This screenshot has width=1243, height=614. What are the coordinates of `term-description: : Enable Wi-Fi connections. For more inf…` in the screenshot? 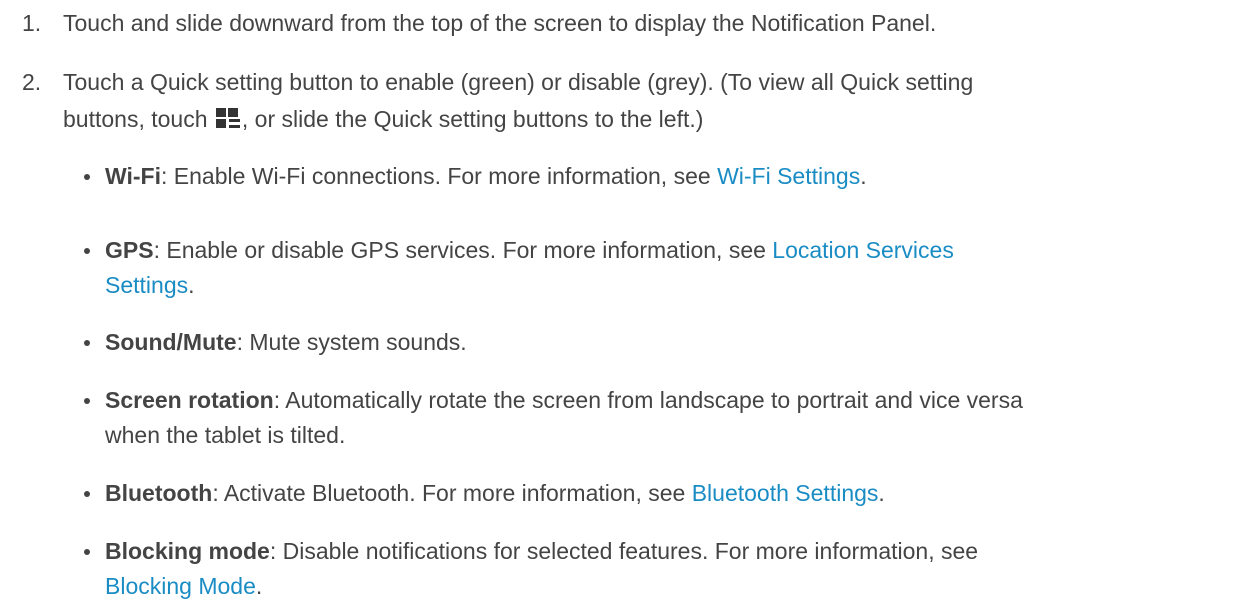 It's located at (439, 176).